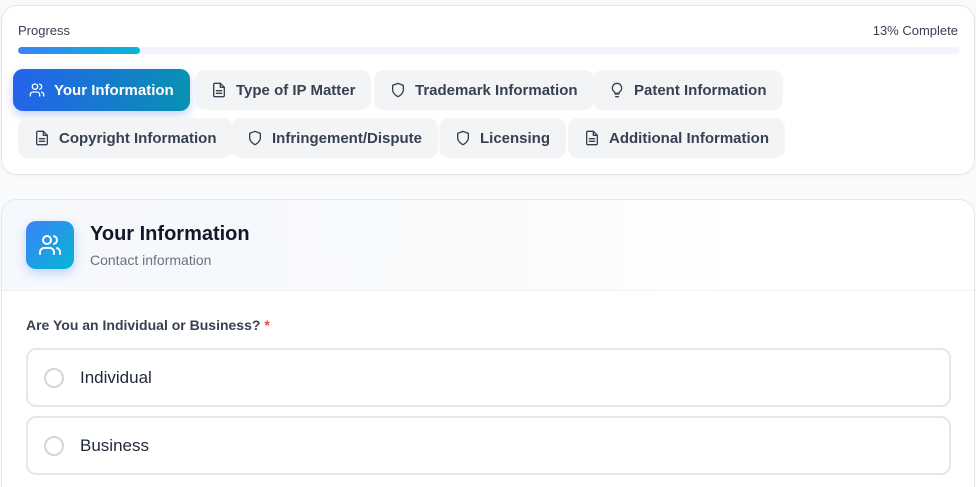 This screenshot has width=976, height=487. Describe the element at coordinates (296, 90) in the screenshot. I see `tab-label: Type of IP Matter` at that location.